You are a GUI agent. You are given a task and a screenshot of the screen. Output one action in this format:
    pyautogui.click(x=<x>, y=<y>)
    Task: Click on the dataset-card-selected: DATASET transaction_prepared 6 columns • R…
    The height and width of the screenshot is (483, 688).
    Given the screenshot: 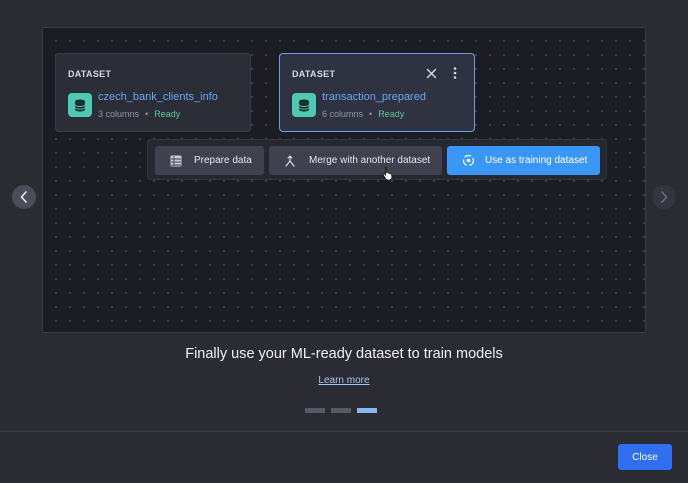 What is the action you would take?
    pyautogui.click(x=377, y=92)
    